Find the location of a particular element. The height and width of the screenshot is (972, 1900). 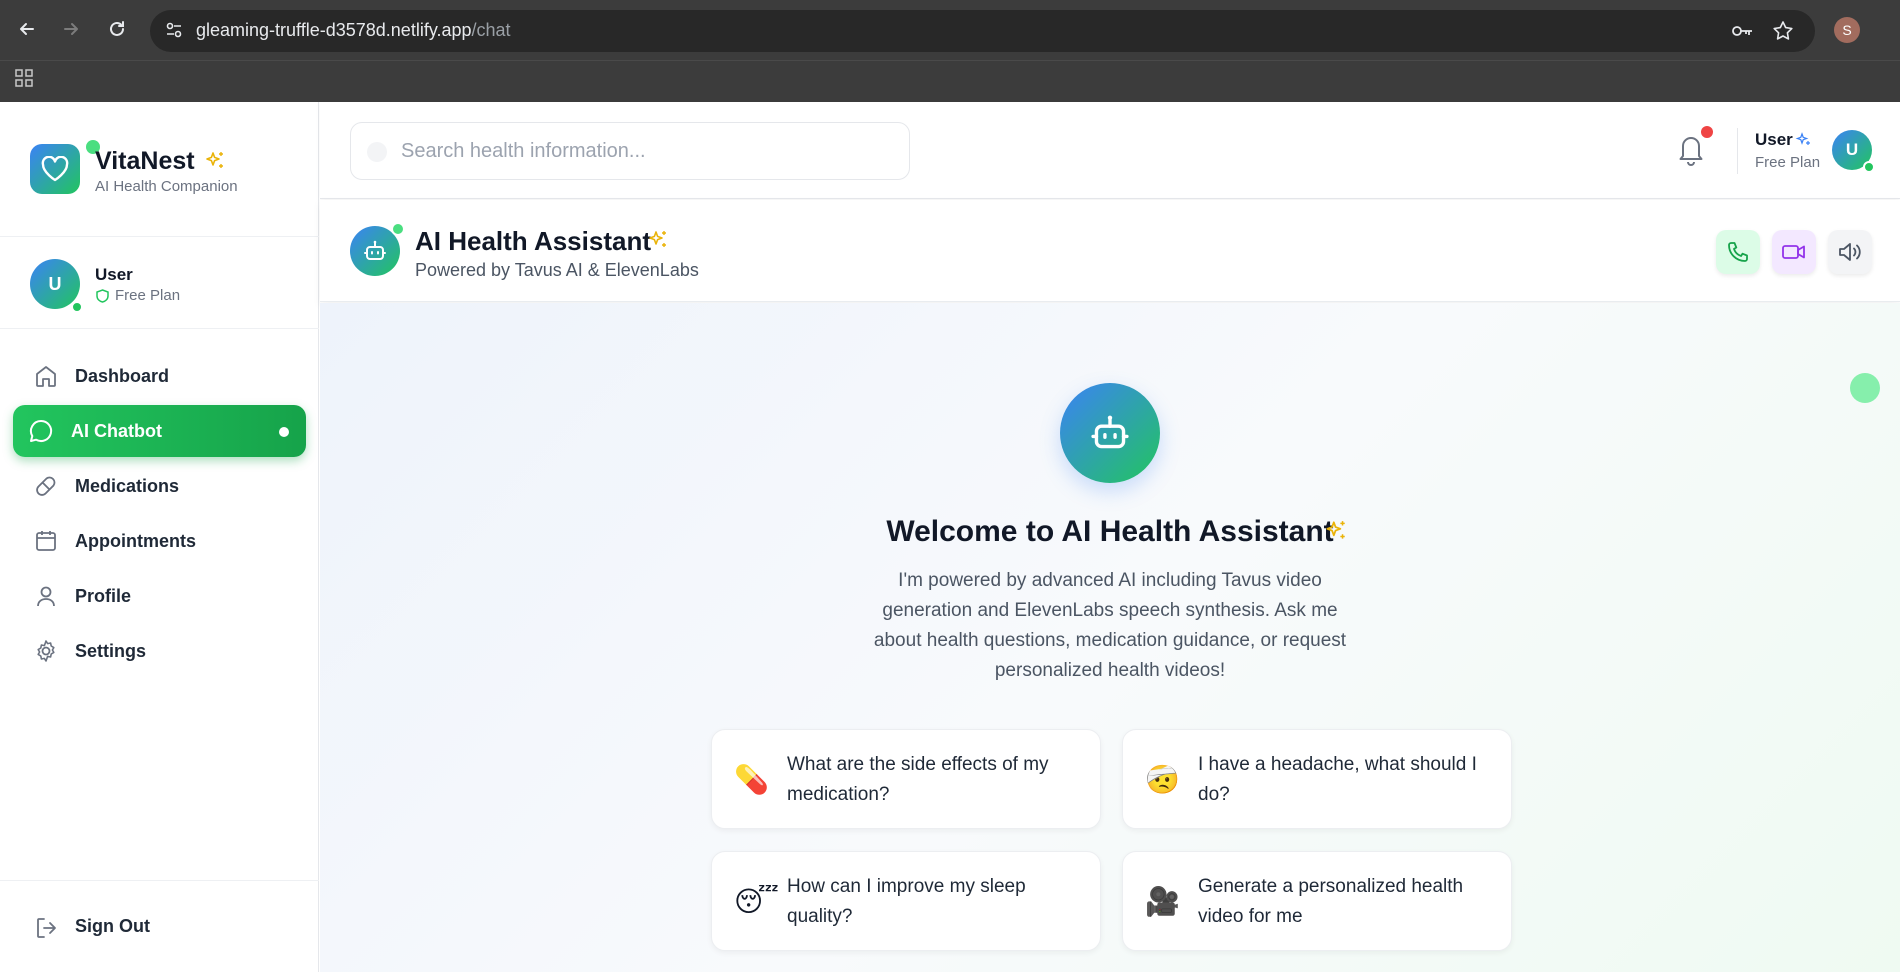

sidebar-item-ai-chatbot: AI Chatbot is located at coordinates (159, 431).